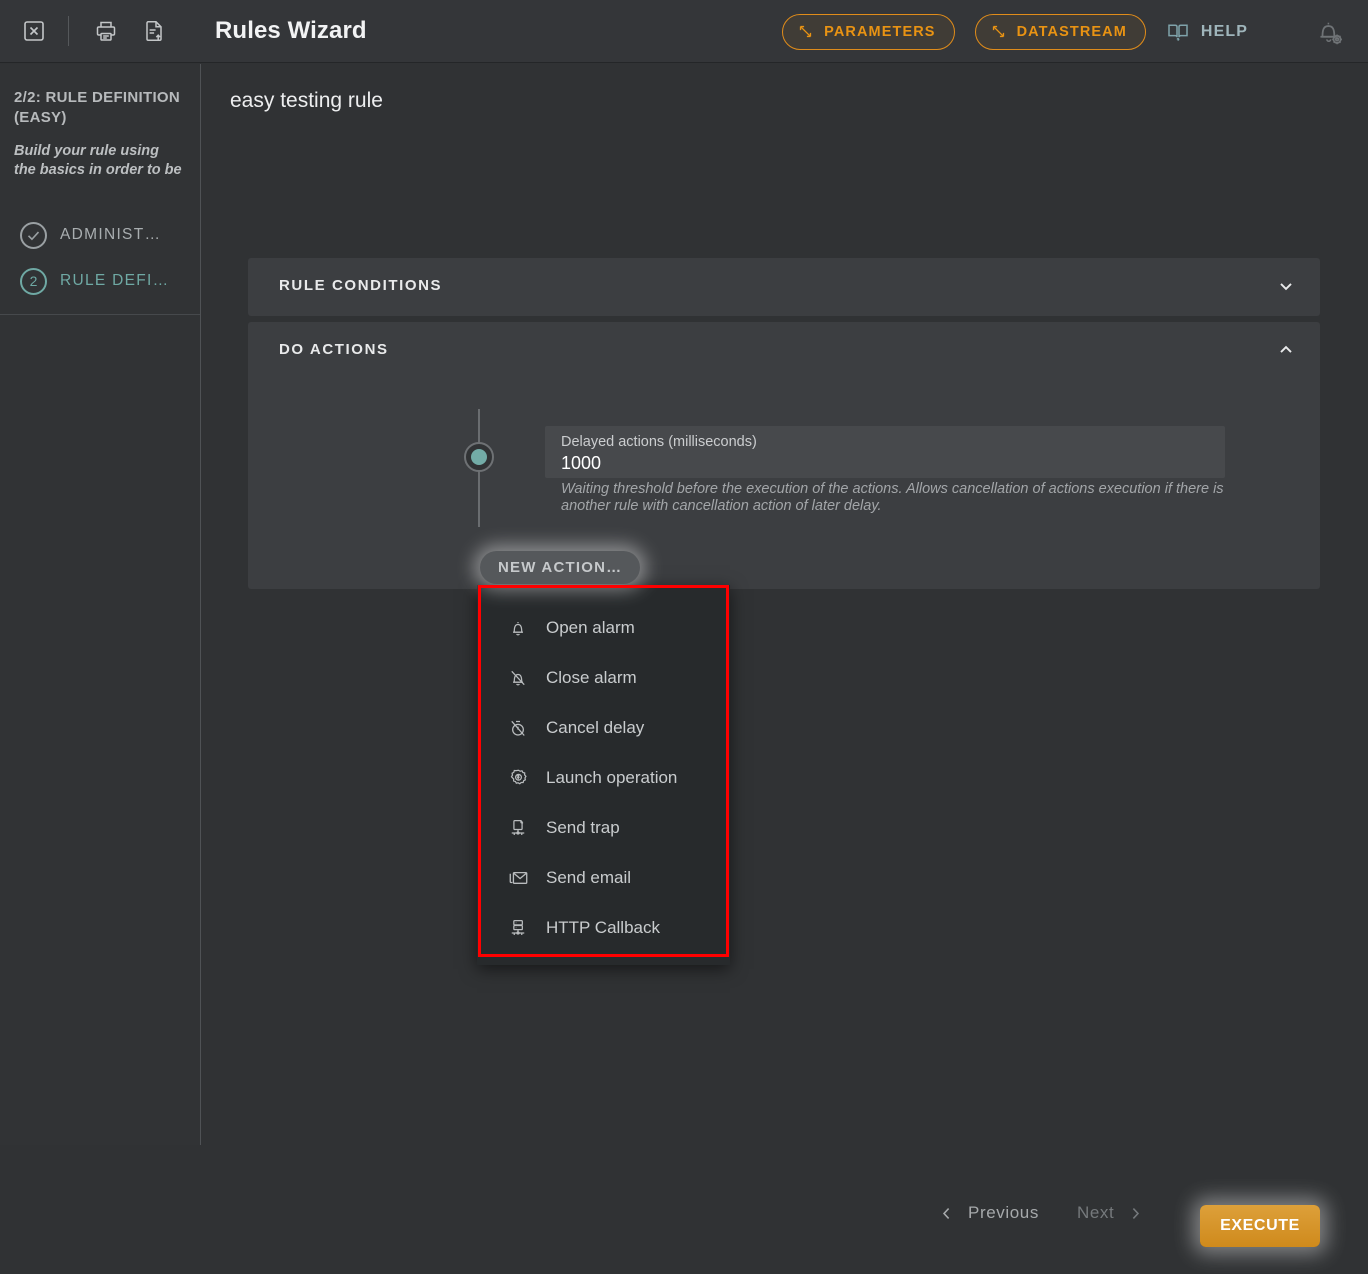 This screenshot has height=1274, width=1368. Describe the element at coordinates (518, 728) in the screenshot. I see `timer-off-icon` at that location.